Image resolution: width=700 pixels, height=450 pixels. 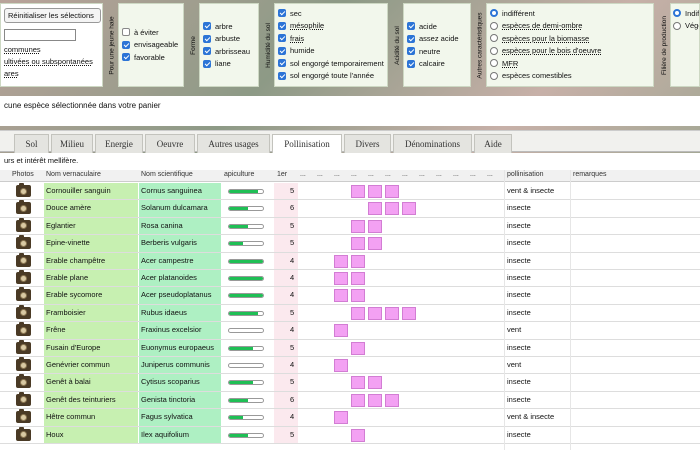 What do you see at coordinates (91, 295) in the screenshot?
I see `vernacular-cell: Erable sycomore` at bounding box center [91, 295].